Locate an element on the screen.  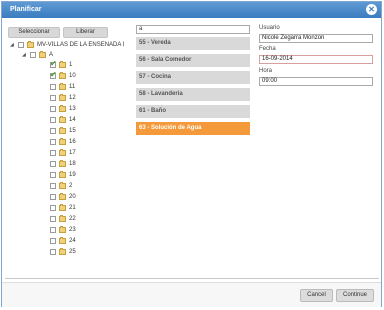
tree-root: ◢ MV-VILLAS DE LA ENSENADA I is located at coordinates (67, 44).